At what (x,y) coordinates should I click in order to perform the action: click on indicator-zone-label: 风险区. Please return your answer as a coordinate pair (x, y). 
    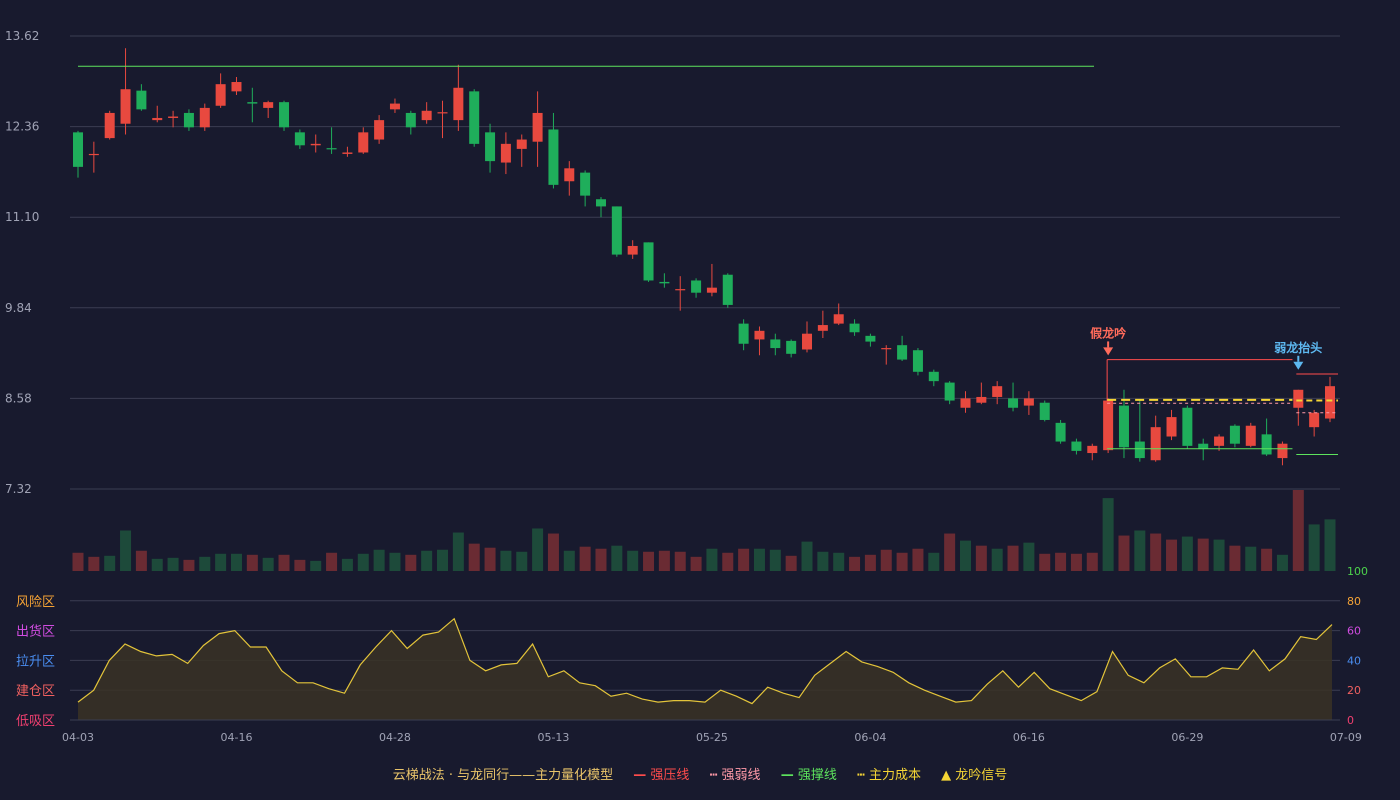
    Looking at the image, I should click on (35, 602).